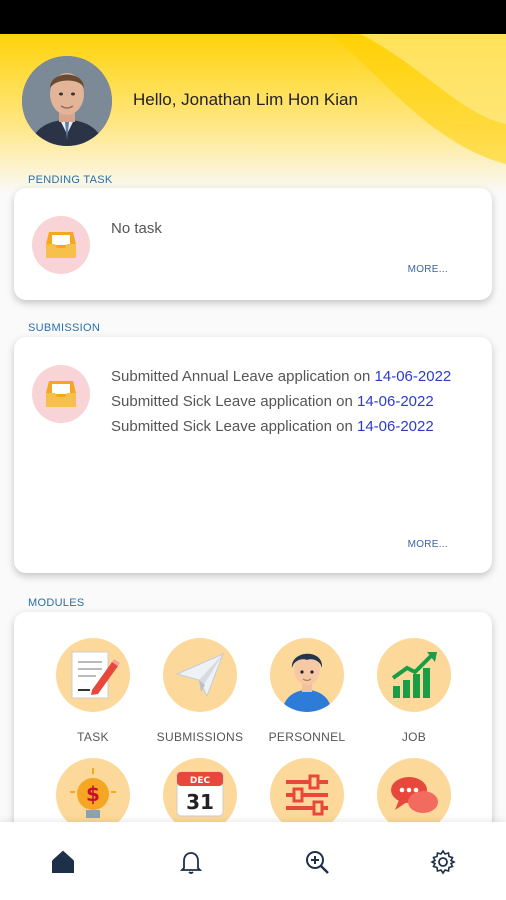 The width and height of the screenshot is (506, 900). Describe the element at coordinates (253, 861) in the screenshot. I see `bottom-nav` at that location.